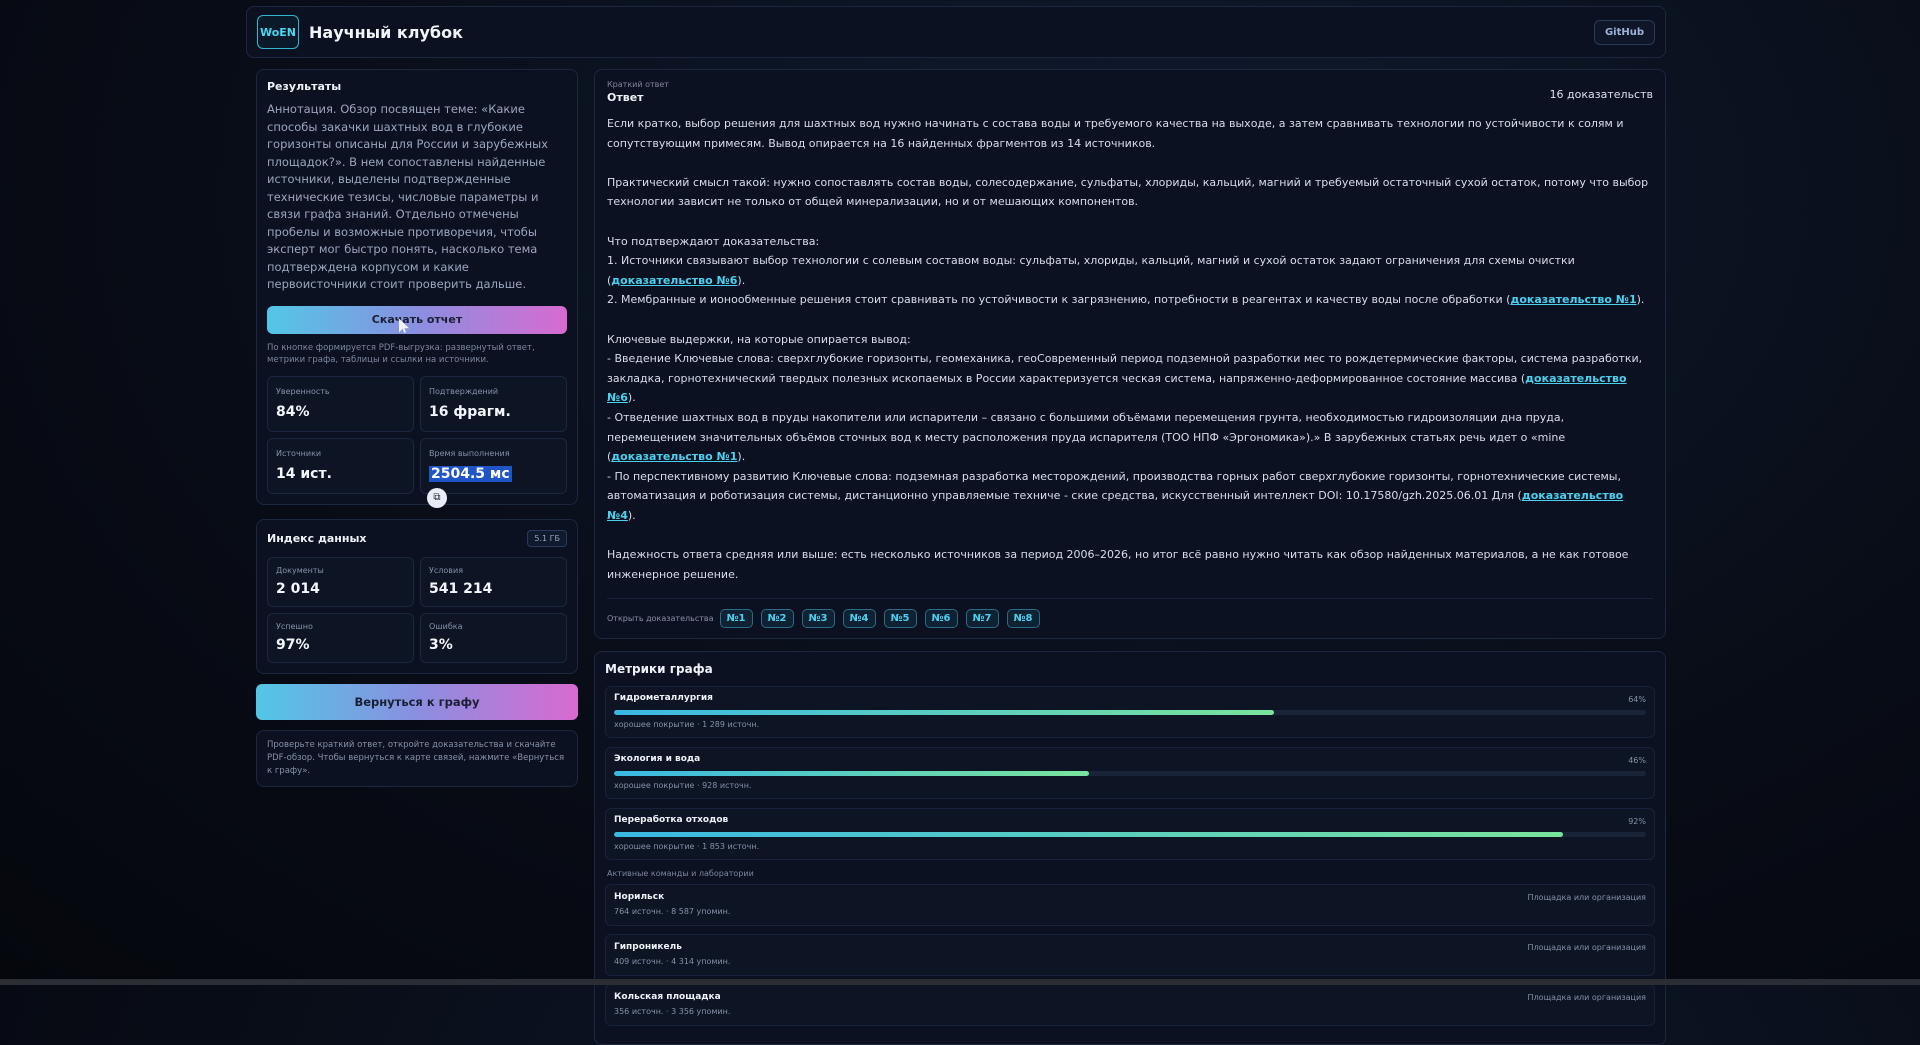  What do you see at coordinates (1624, 32) in the screenshot?
I see `github-button: GitHub` at bounding box center [1624, 32].